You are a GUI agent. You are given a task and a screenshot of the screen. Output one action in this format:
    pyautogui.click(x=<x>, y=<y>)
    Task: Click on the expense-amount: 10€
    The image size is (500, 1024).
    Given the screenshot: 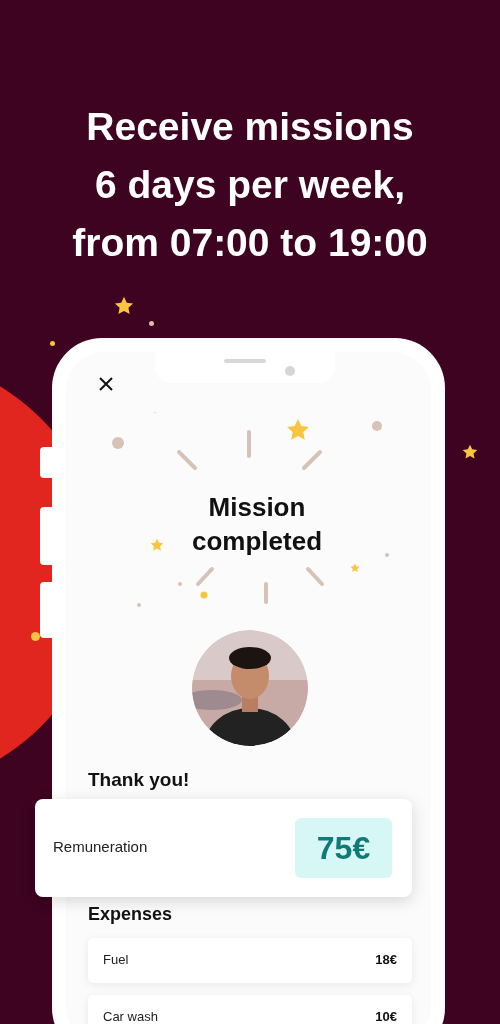 What is the action you would take?
    pyautogui.click(x=386, y=1016)
    